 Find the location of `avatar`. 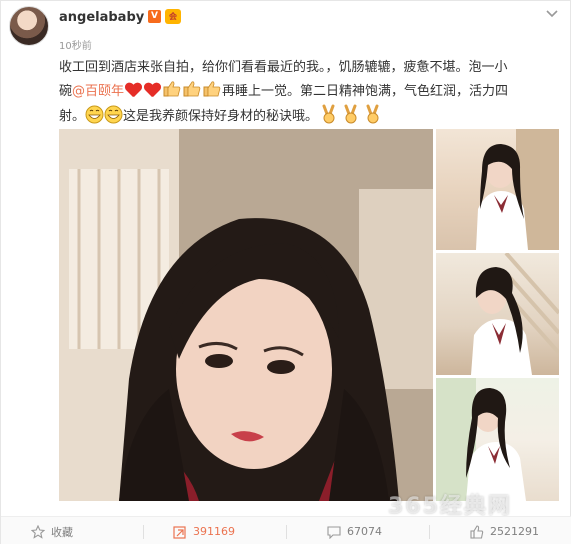

avatar is located at coordinates (29, 26).